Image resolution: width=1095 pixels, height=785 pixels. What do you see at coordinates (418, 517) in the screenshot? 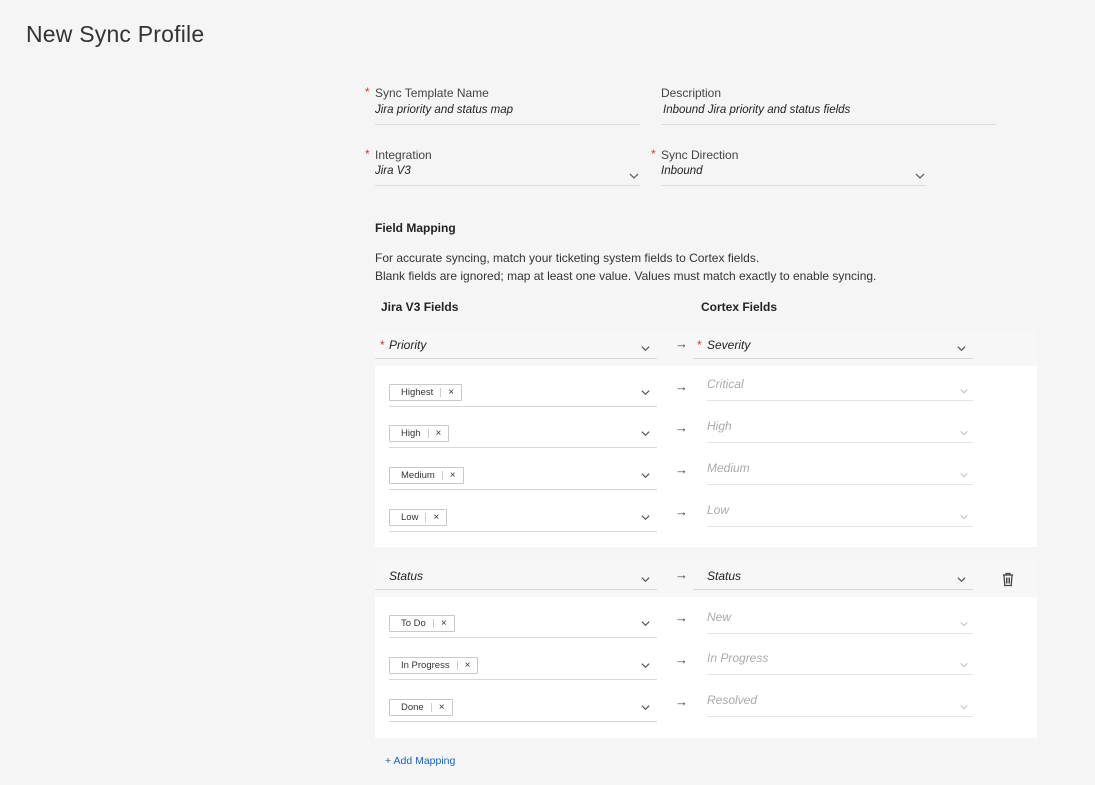
I see `value-chip: Low ×` at bounding box center [418, 517].